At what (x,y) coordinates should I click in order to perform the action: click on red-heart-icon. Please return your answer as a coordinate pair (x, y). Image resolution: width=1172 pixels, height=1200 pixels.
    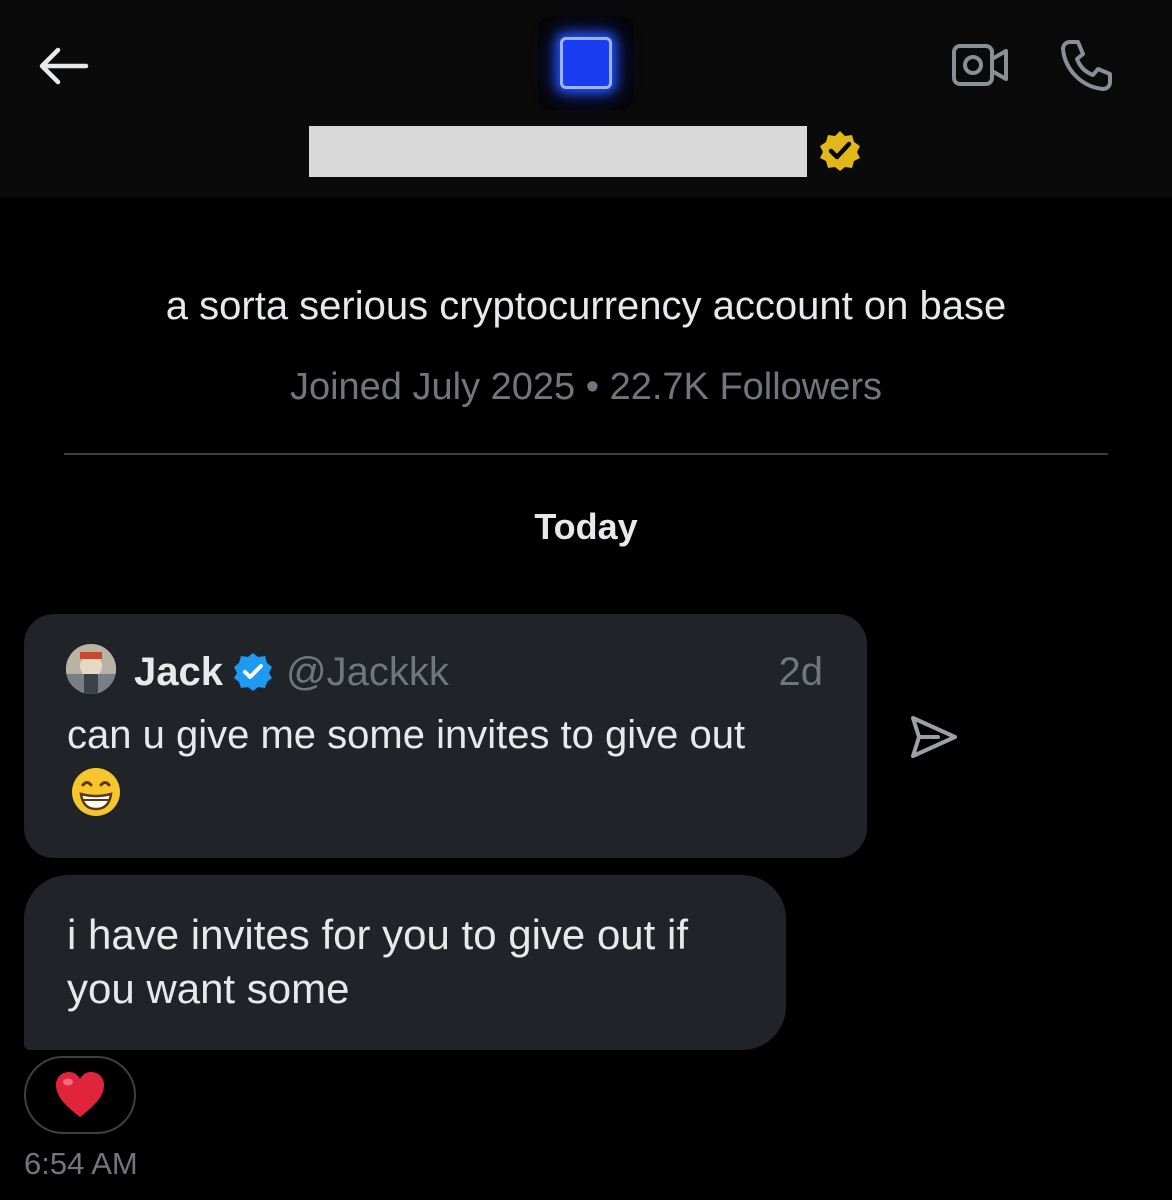
    Looking at the image, I should click on (80, 1094).